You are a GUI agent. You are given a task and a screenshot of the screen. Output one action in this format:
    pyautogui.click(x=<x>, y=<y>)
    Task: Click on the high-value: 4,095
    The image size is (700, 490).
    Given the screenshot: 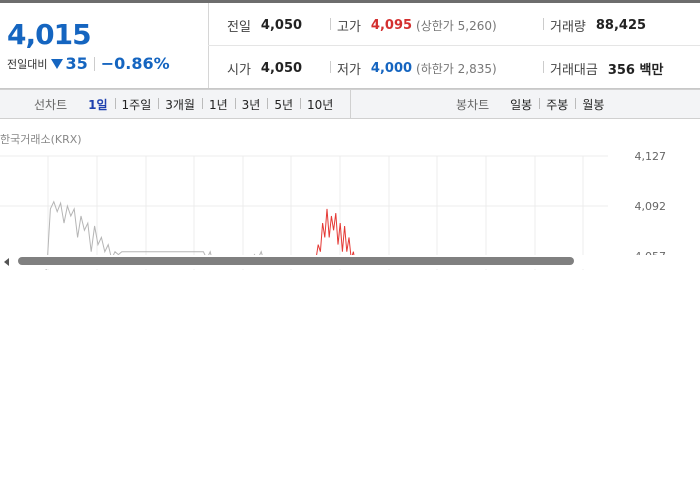 What is the action you would take?
    pyautogui.click(x=391, y=25)
    